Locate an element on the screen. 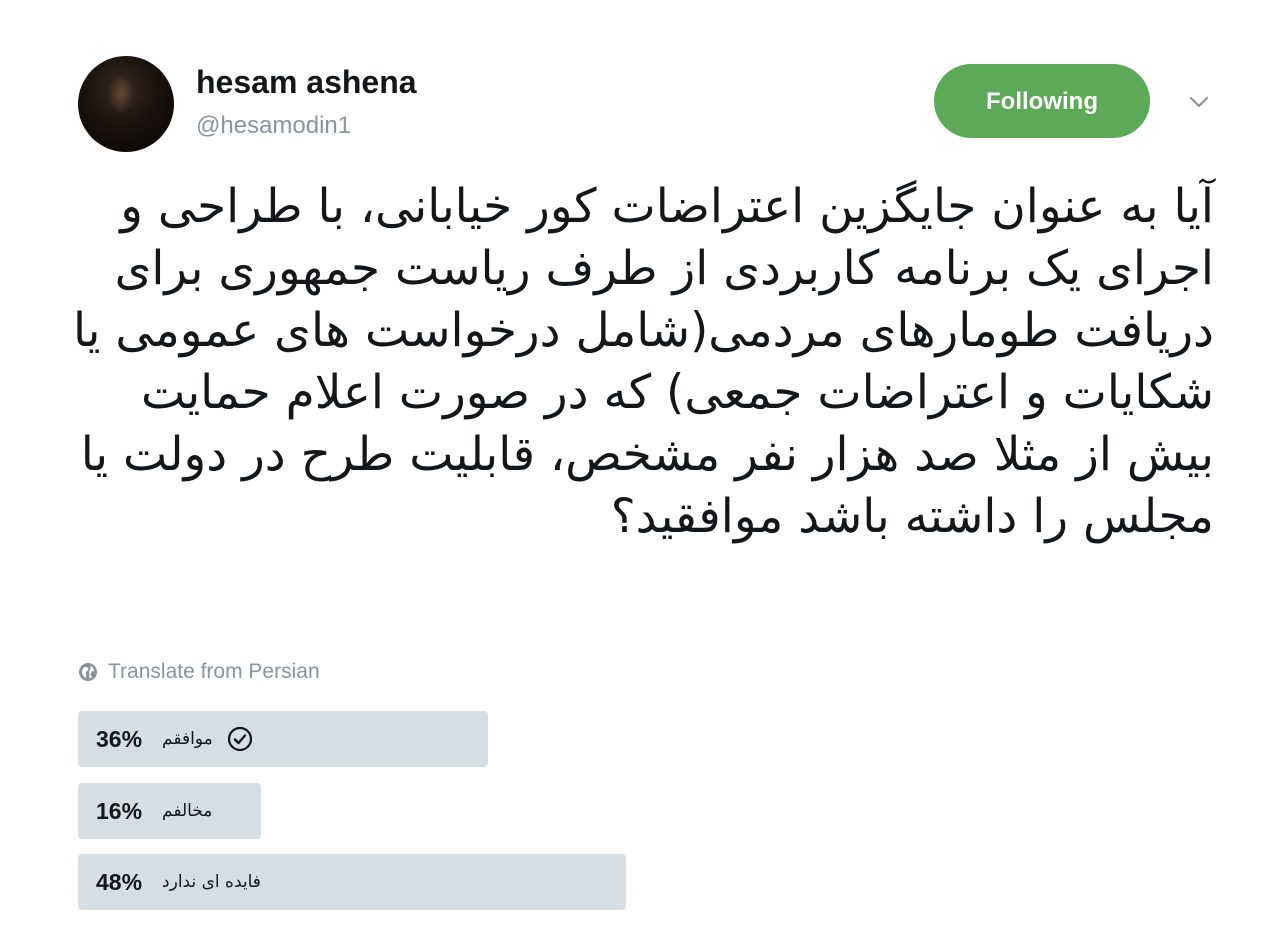 This screenshot has height=946, width=1280. poll-option-2: 16% مخالفم is located at coordinates (648, 811).